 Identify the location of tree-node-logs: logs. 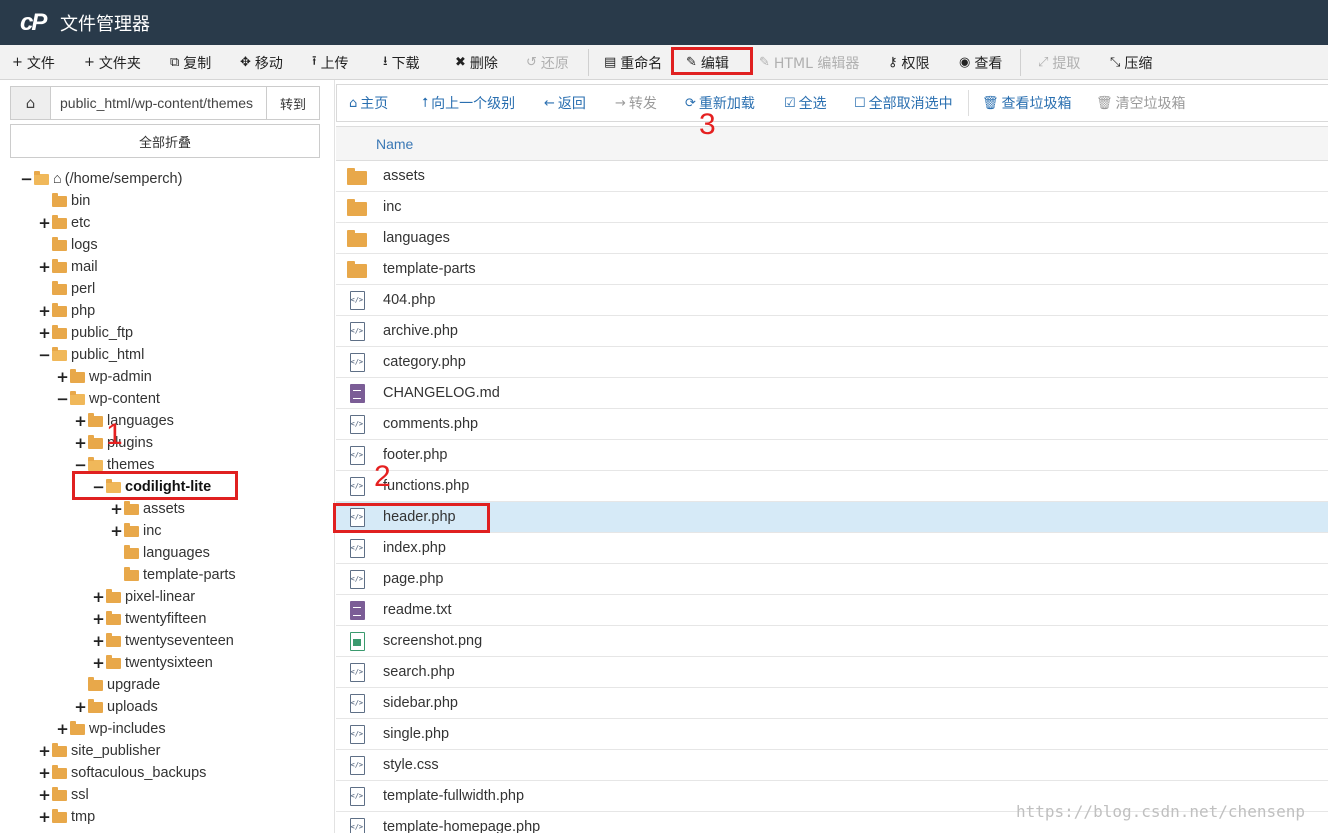
(68, 245).